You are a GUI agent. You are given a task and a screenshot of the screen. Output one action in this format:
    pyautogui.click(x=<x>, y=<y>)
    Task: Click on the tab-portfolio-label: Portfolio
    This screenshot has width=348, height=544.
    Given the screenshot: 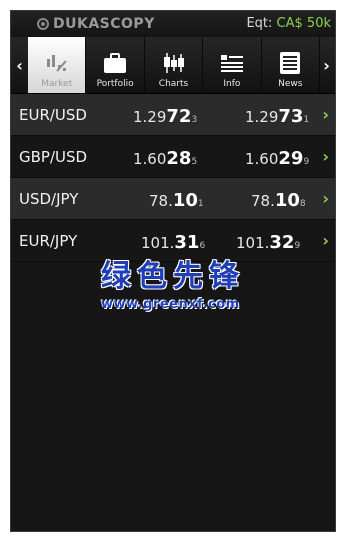 What is the action you would take?
    pyautogui.click(x=115, y=84)
    